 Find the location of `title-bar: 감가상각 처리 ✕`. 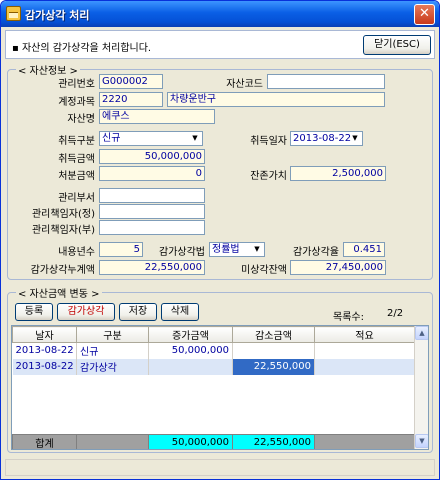

title-bar: 감가상각 처리 ✕ is located at coordinates (220, 14).